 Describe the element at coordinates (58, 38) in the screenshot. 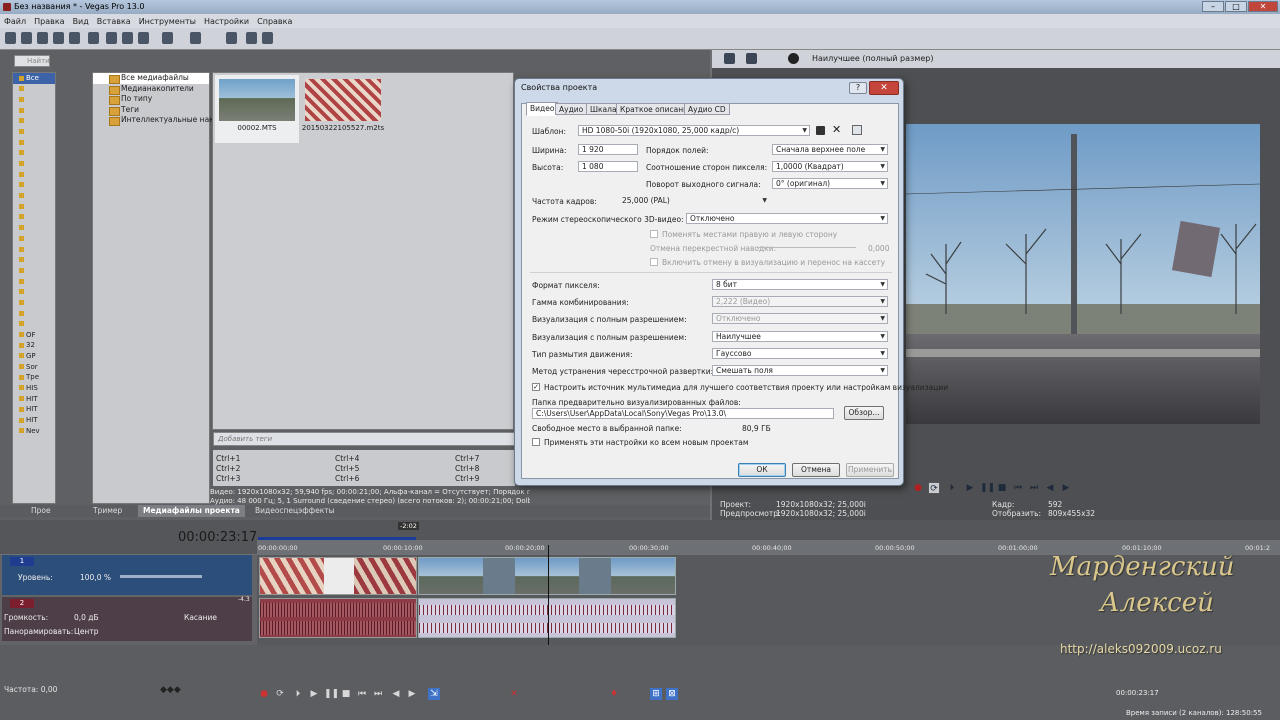

I see `save-as-icon` at that location.